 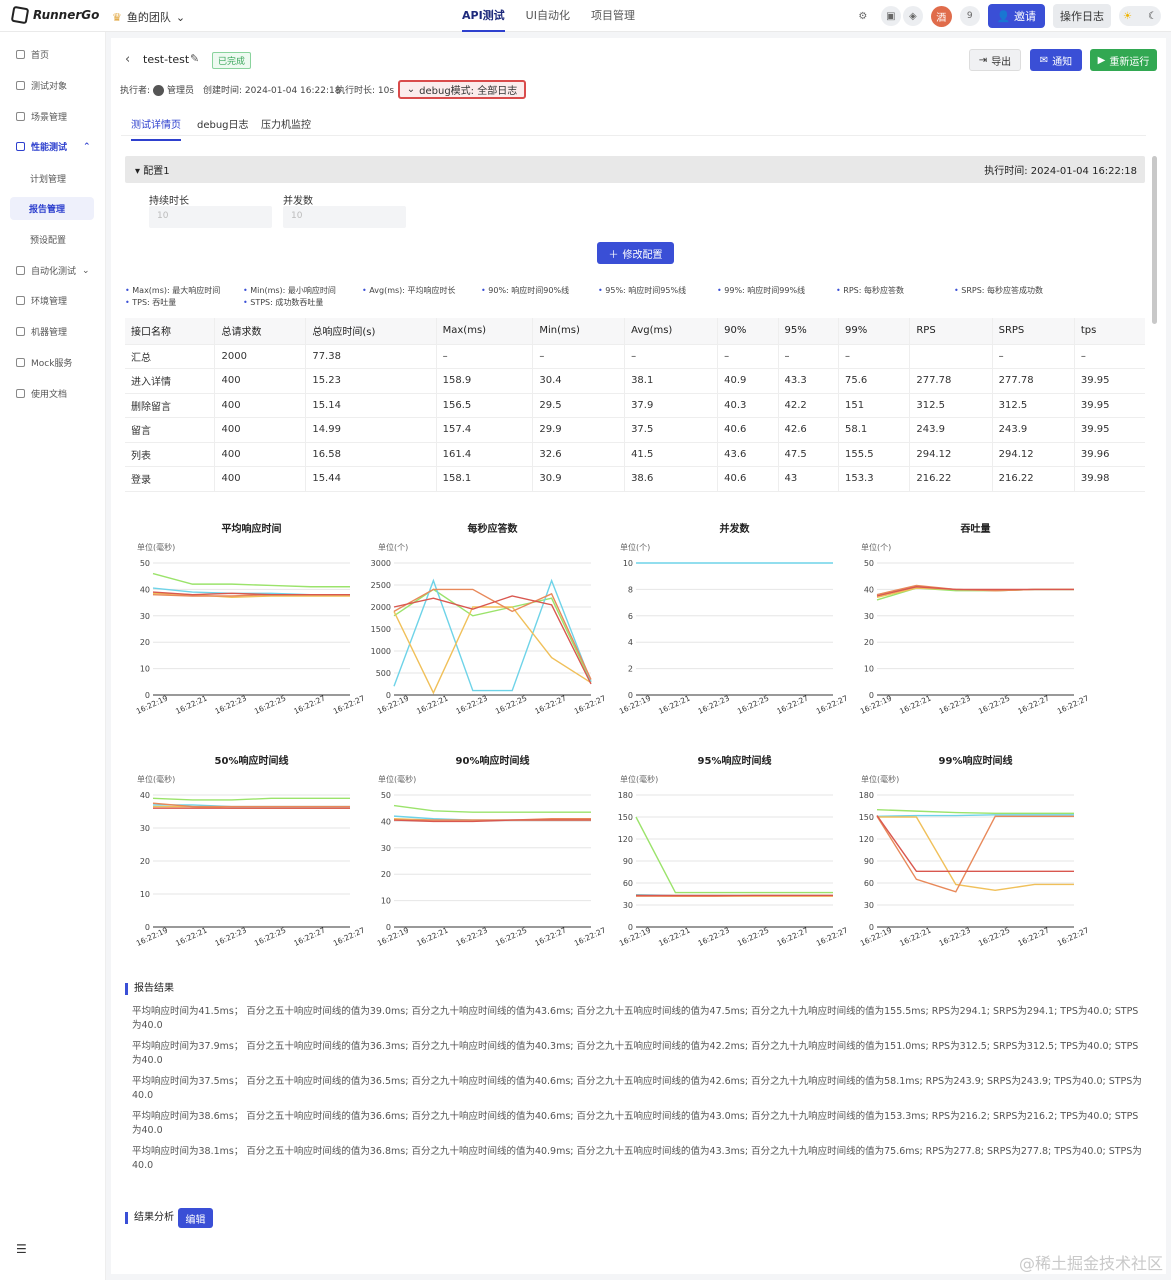 What do you see at coordinates (863, 16) in the screenshot?
I see `plugin-icon: ⚙` at bounding box center [863, 16].